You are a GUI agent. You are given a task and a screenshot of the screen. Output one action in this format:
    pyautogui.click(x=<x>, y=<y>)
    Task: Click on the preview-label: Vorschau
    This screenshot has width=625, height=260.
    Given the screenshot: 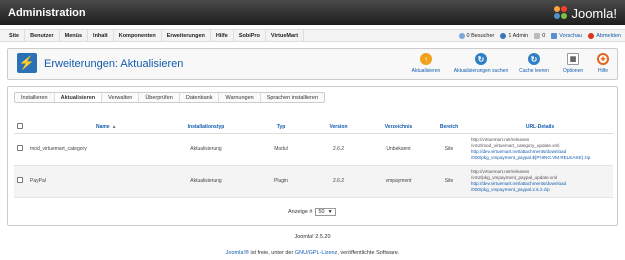 What is the action you would take?
    pyautogui.click(x=571, y=36)
    